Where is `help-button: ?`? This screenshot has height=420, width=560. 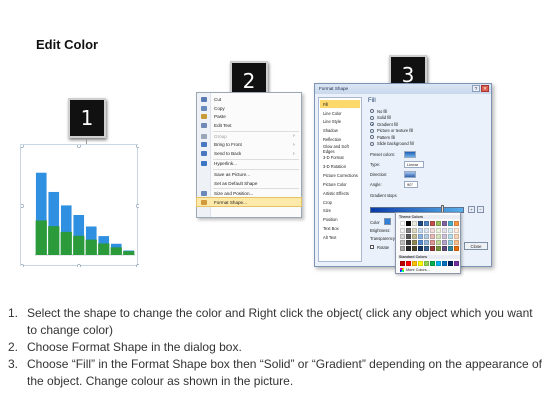
help-button: ? is located at coordinates (476, 88).